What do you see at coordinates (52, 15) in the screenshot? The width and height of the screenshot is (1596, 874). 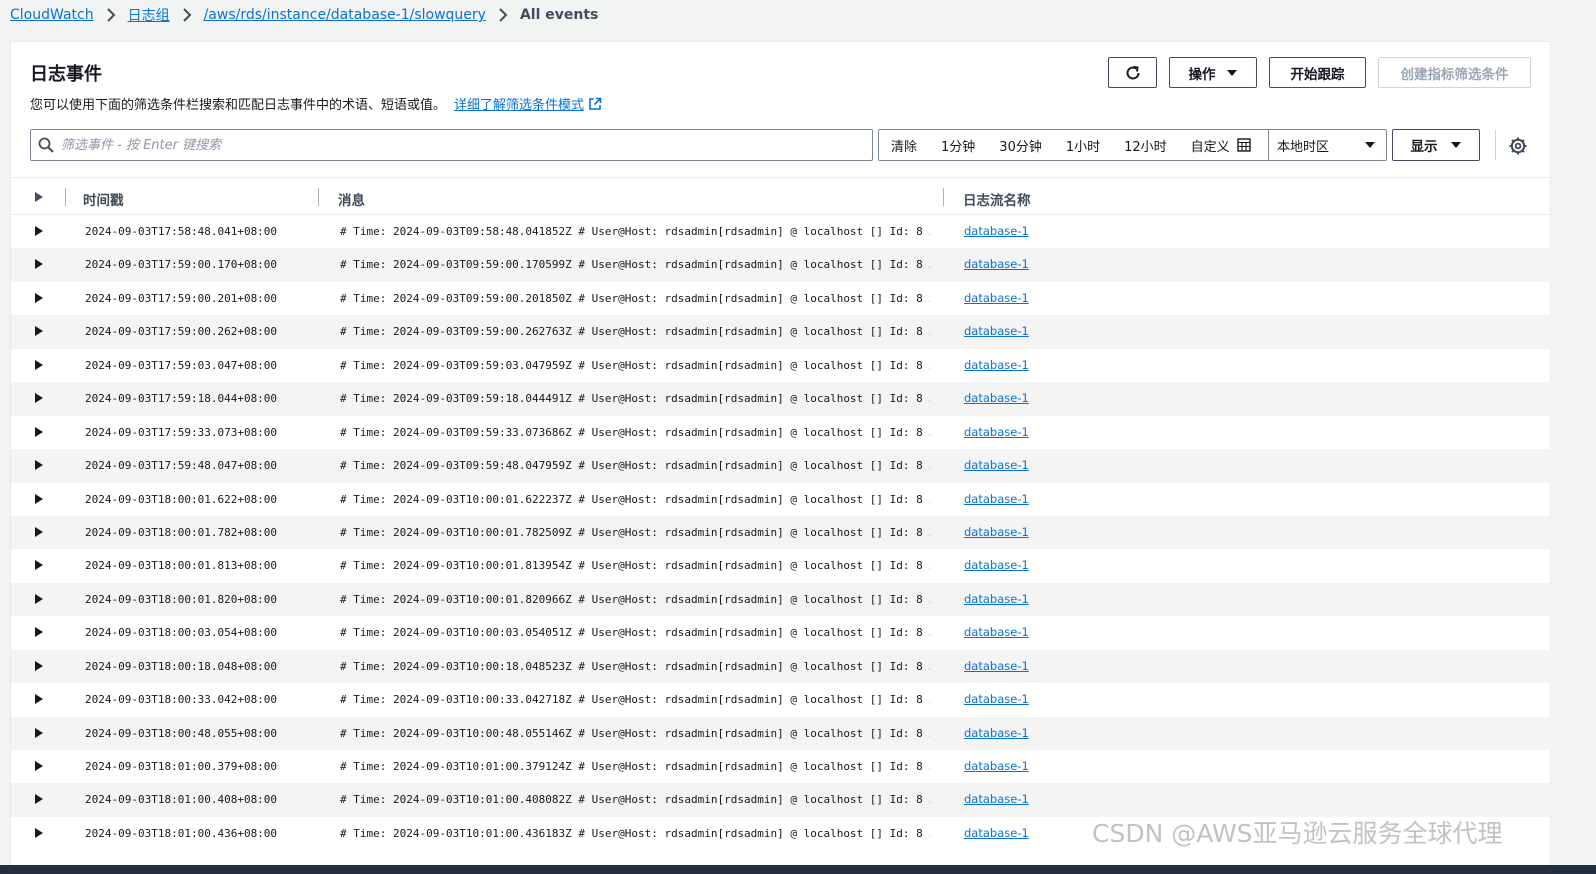 I see `breadcrumb-cloudwatch: CloudWatch` at bounding box center [52, 15].